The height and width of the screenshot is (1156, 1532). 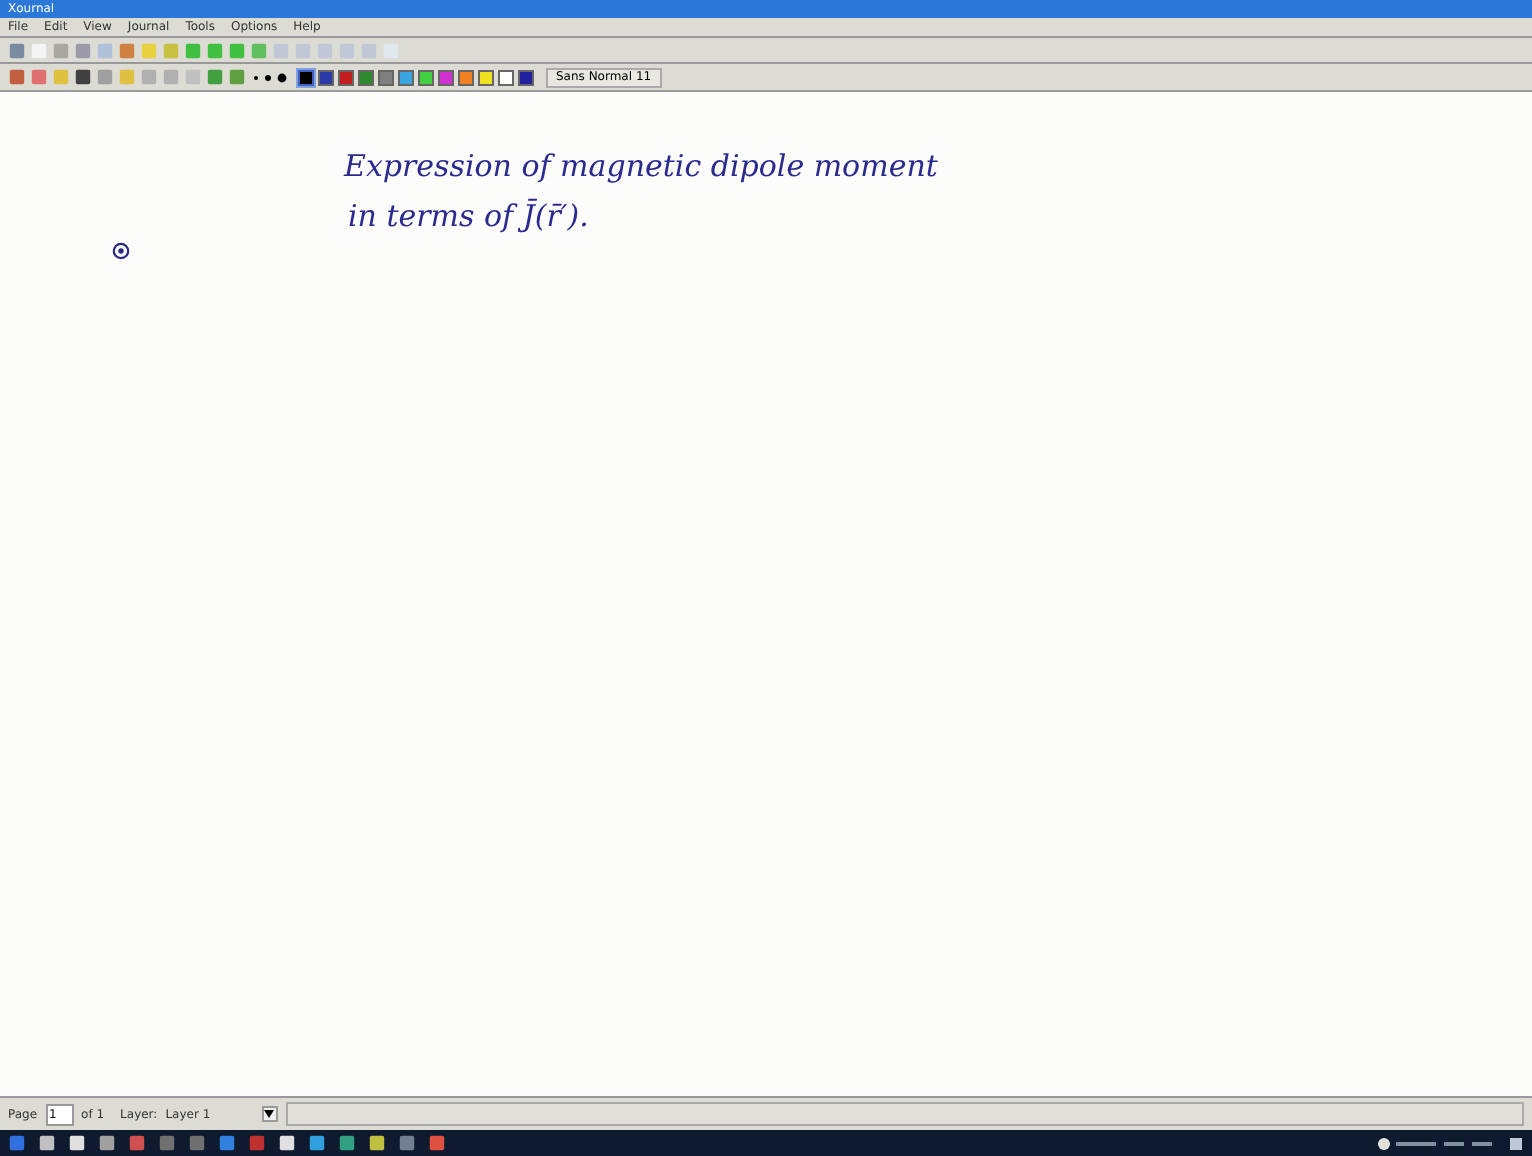 What do you see at coordinates (269, 1114) in the screenshot?
I see `dropdown-icon` at bounding box center [269, 1114].